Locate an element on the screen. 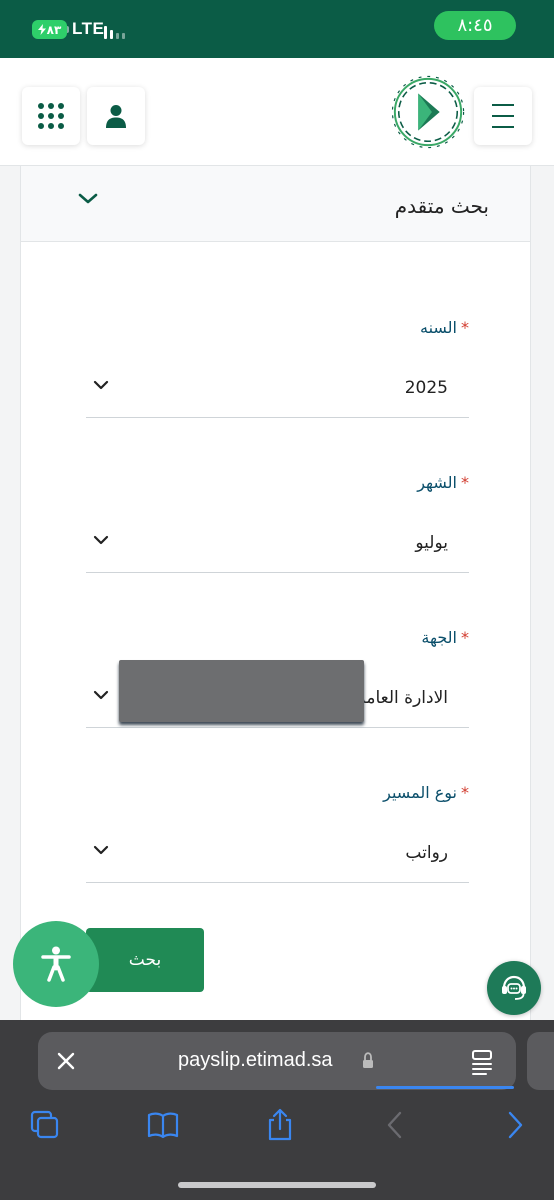 This screenshot has width=554, height=1200. search-button: بحث is located at coordinates (145, 960).